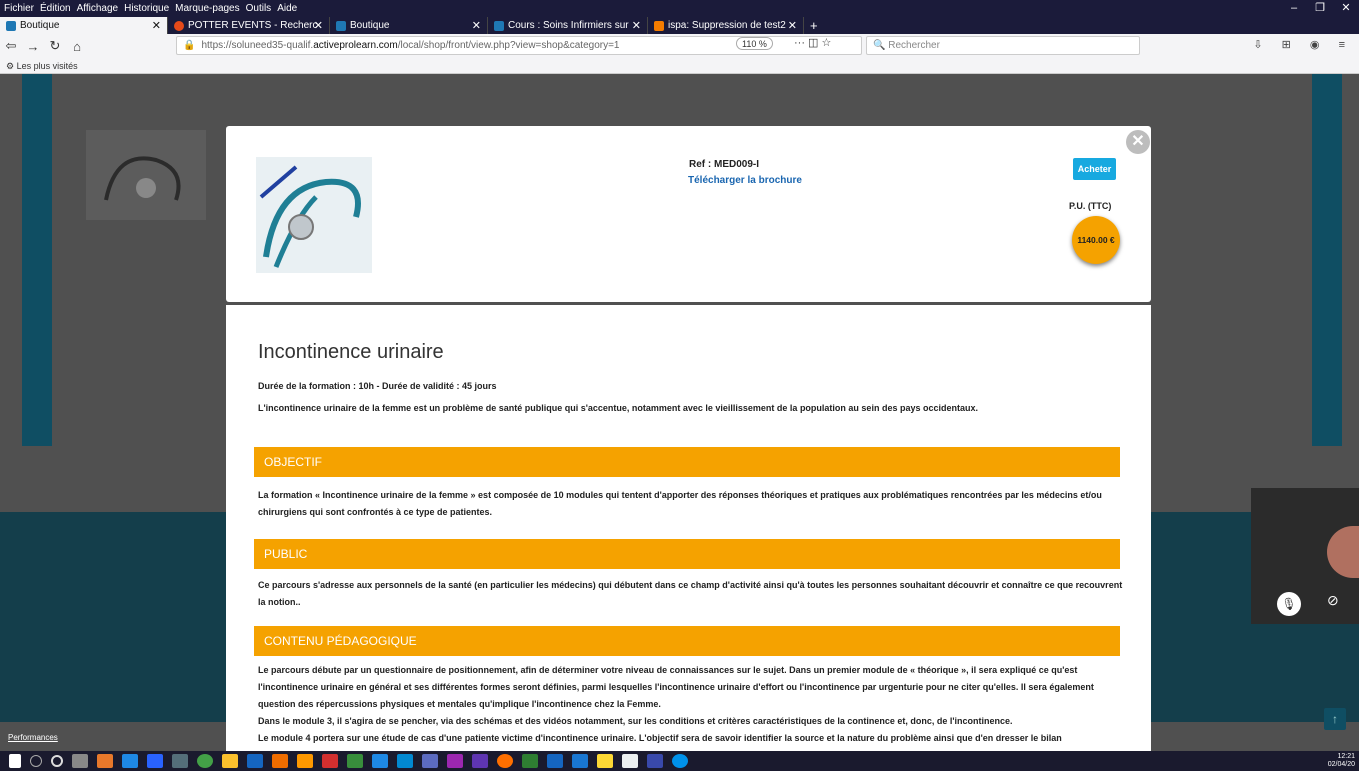 Image resolution: width=1359 pixels, height=771 pixels. What do you see at coordinates (355, 45) in the screenshot?
I see `url-domain: activeprolearn.com` at bounding box center [355, 45].